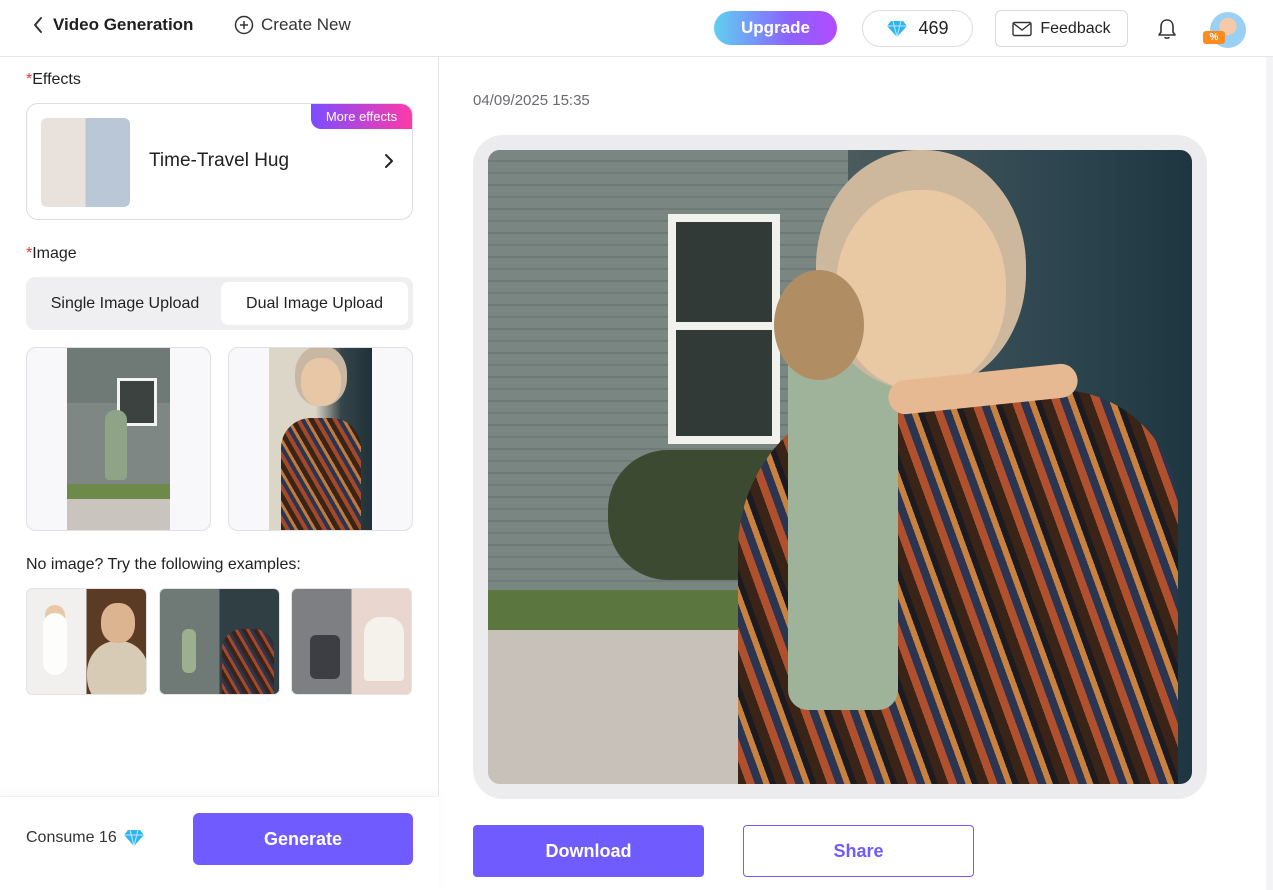  I want to click on generation-timestamp: 04/09/2025 15:35, so click(531, 100).